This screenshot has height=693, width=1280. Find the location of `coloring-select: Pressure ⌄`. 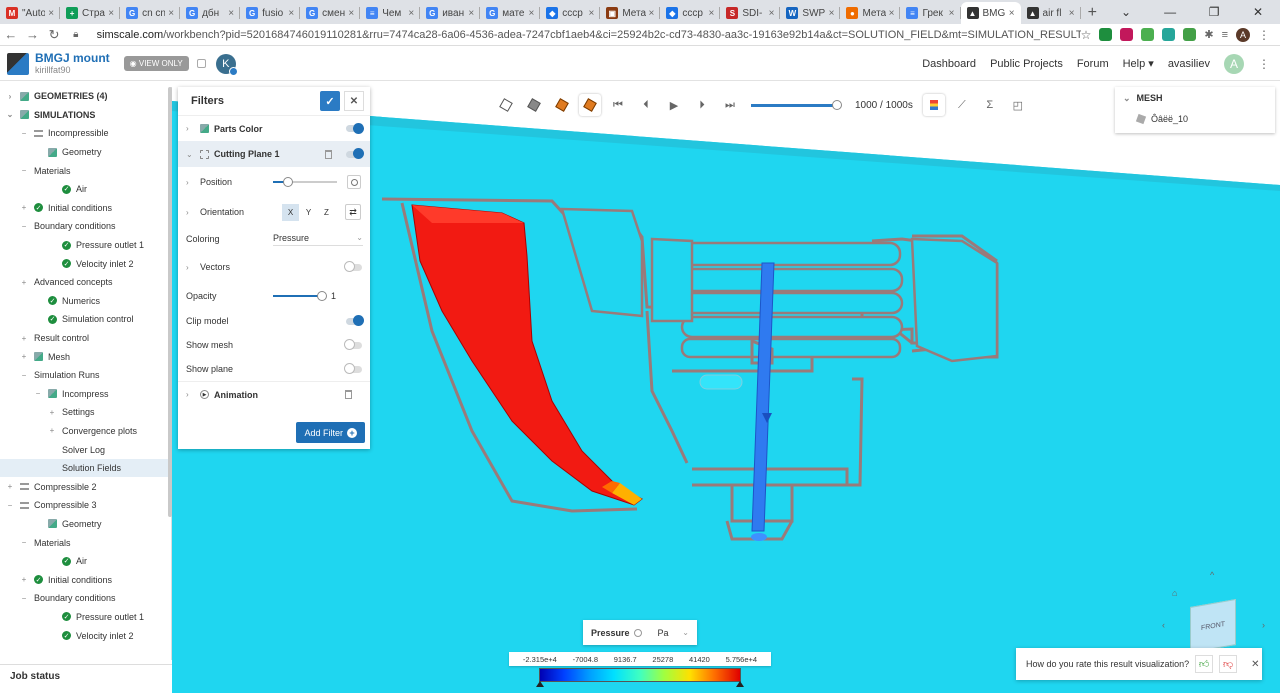

coloring-select: Pressure ⌄ is located at coordinates (318, 239).